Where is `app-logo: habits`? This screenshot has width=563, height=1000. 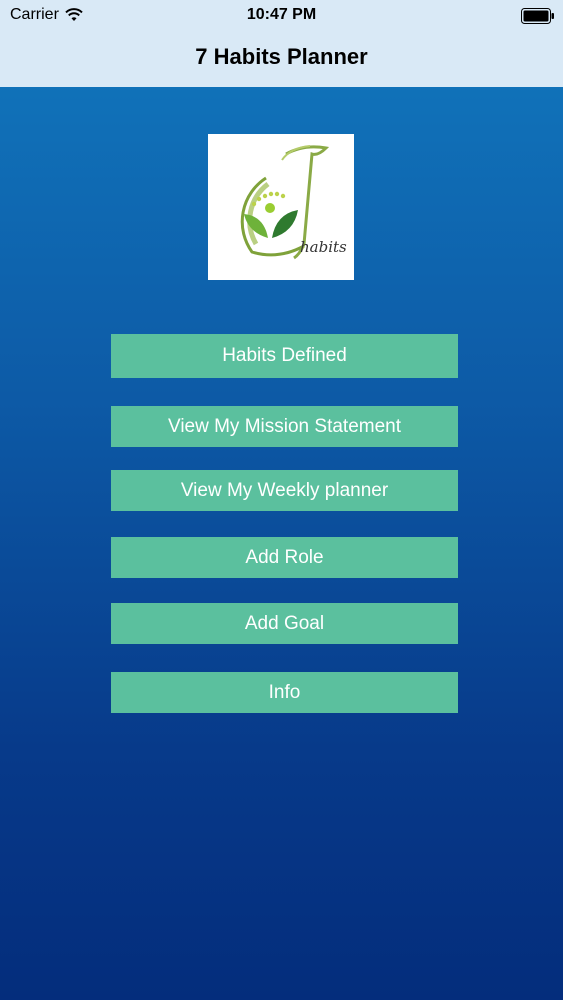
app-logo: habits is located at coordinates (281, 207).